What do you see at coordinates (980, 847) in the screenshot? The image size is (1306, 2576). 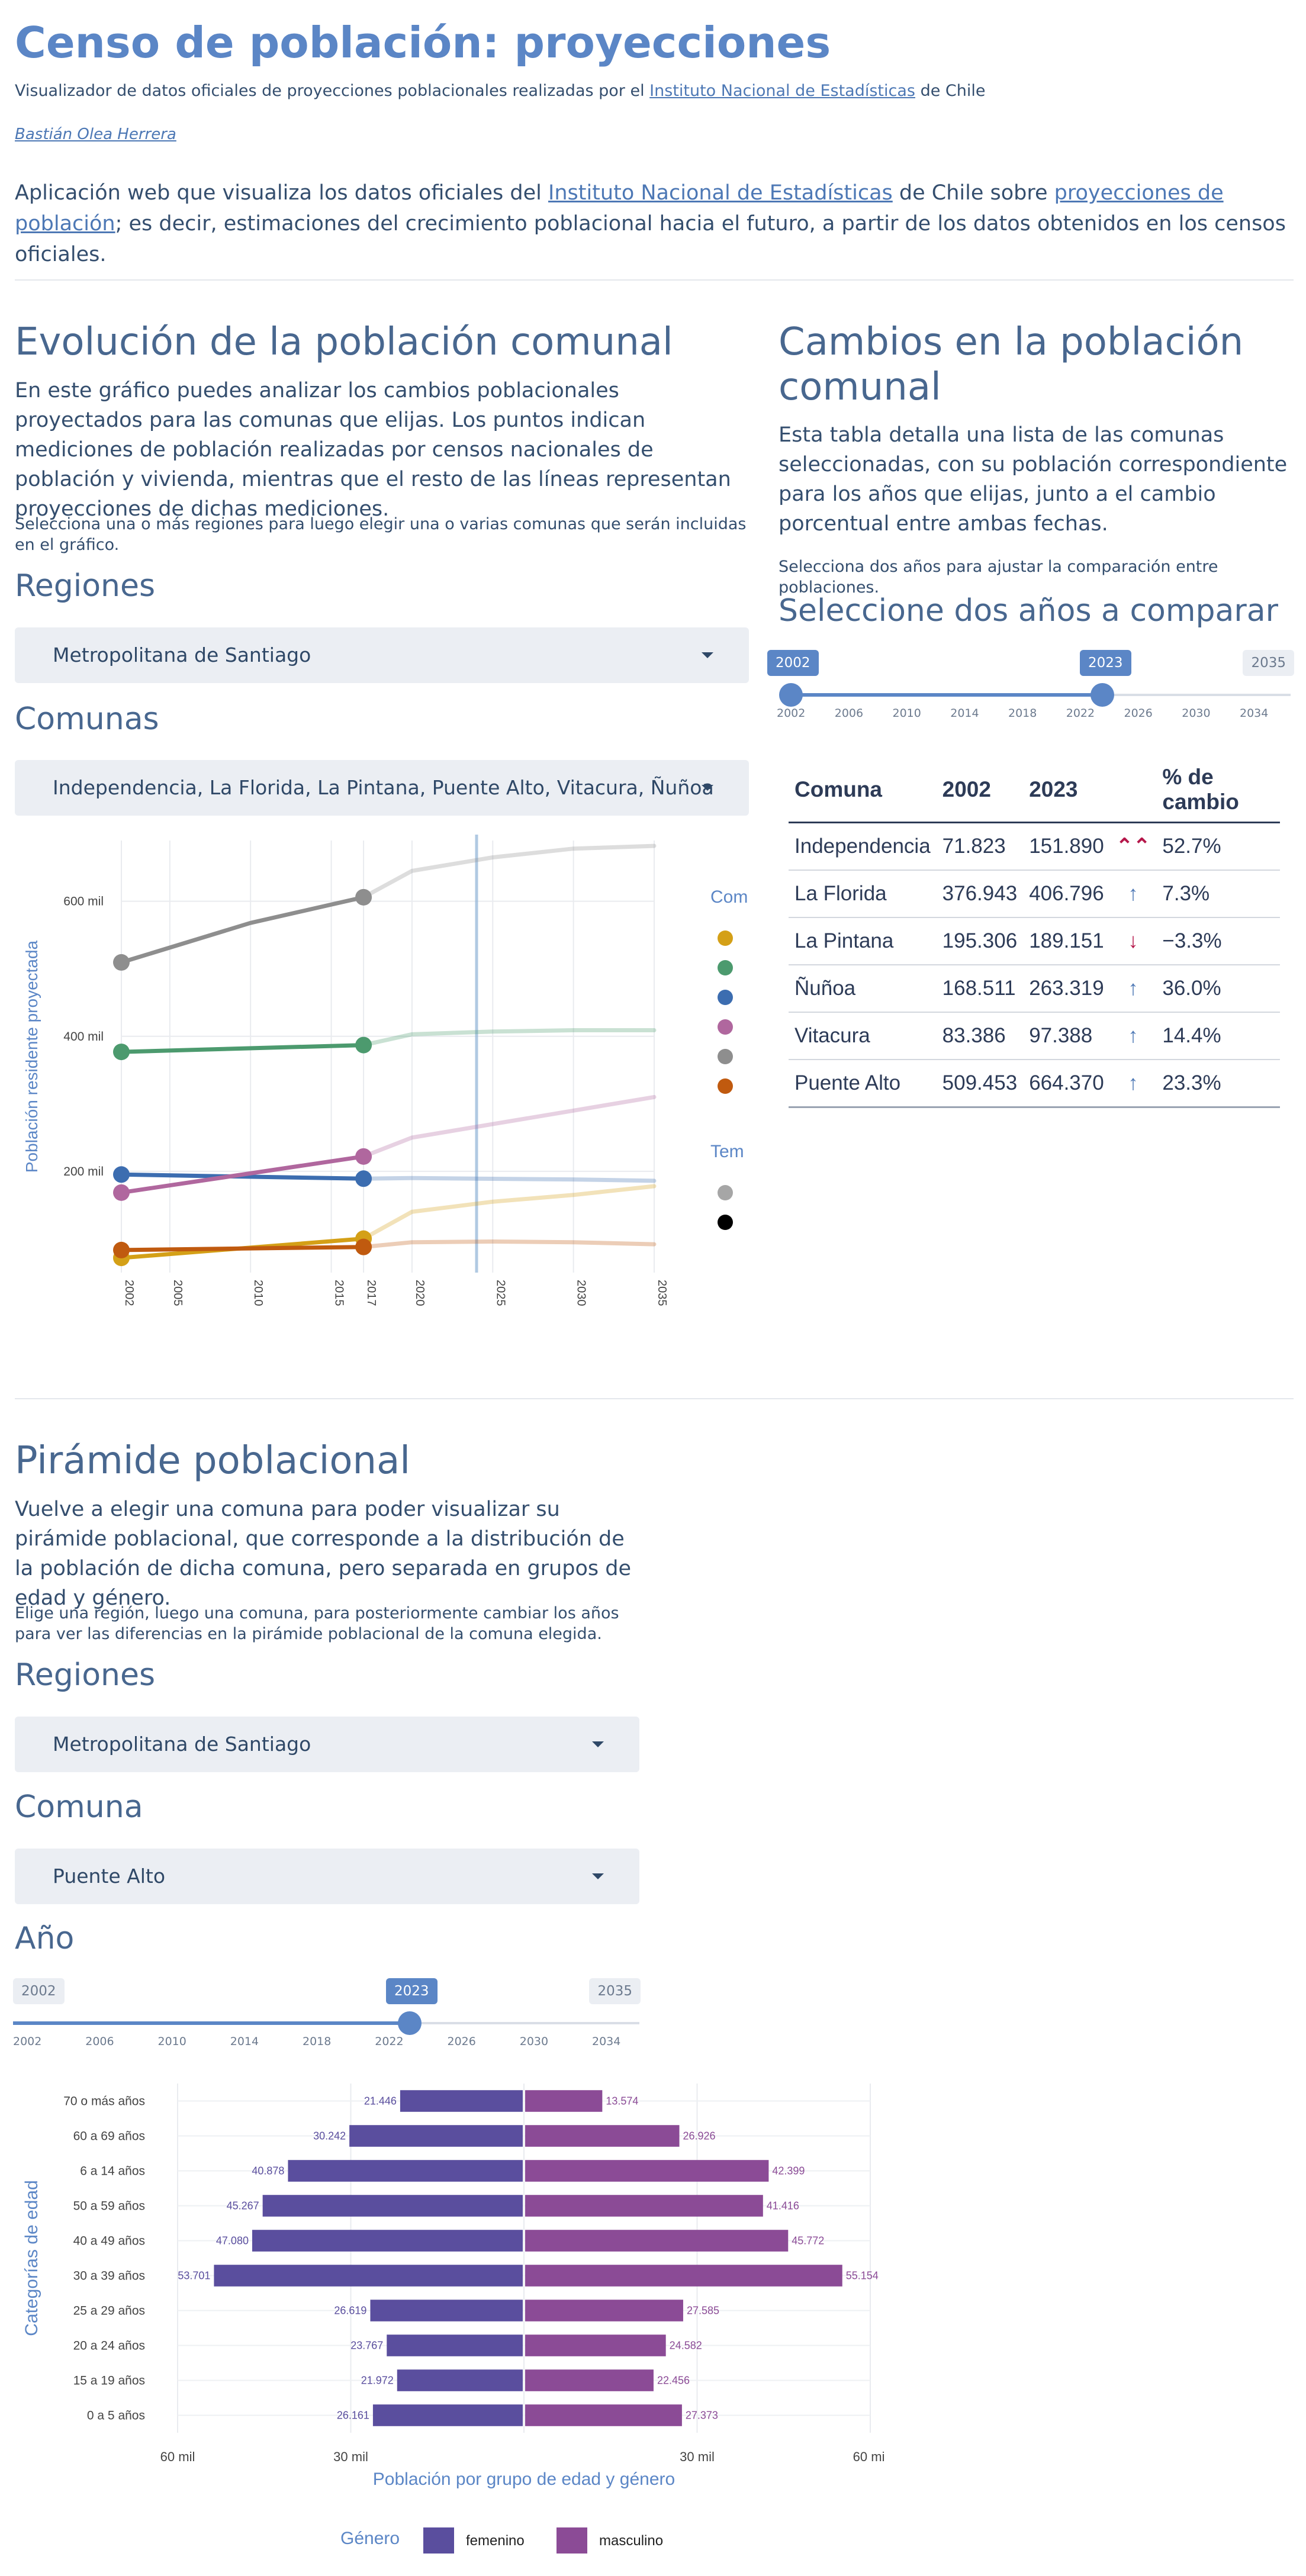 I see `cell-year-a: 71.823` at bounding box center [980, 847].